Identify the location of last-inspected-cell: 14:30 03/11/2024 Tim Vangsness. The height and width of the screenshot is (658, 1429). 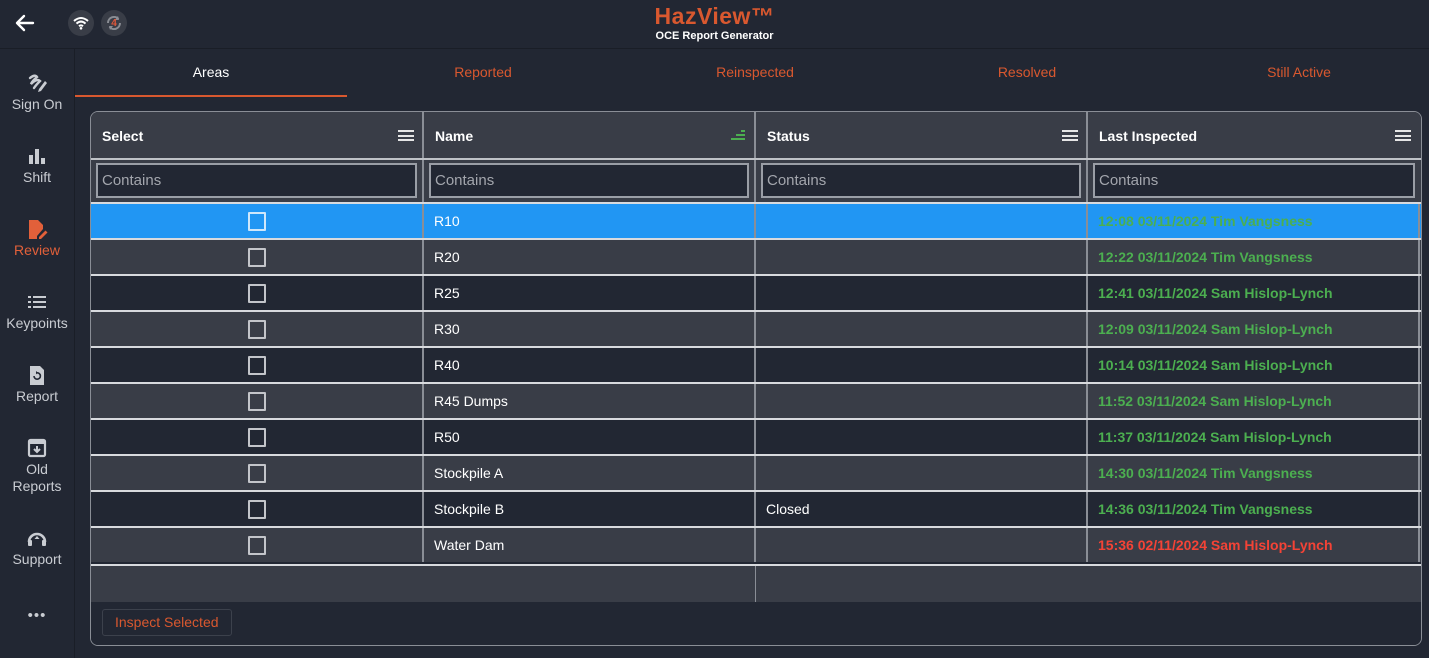
(1254, 473).